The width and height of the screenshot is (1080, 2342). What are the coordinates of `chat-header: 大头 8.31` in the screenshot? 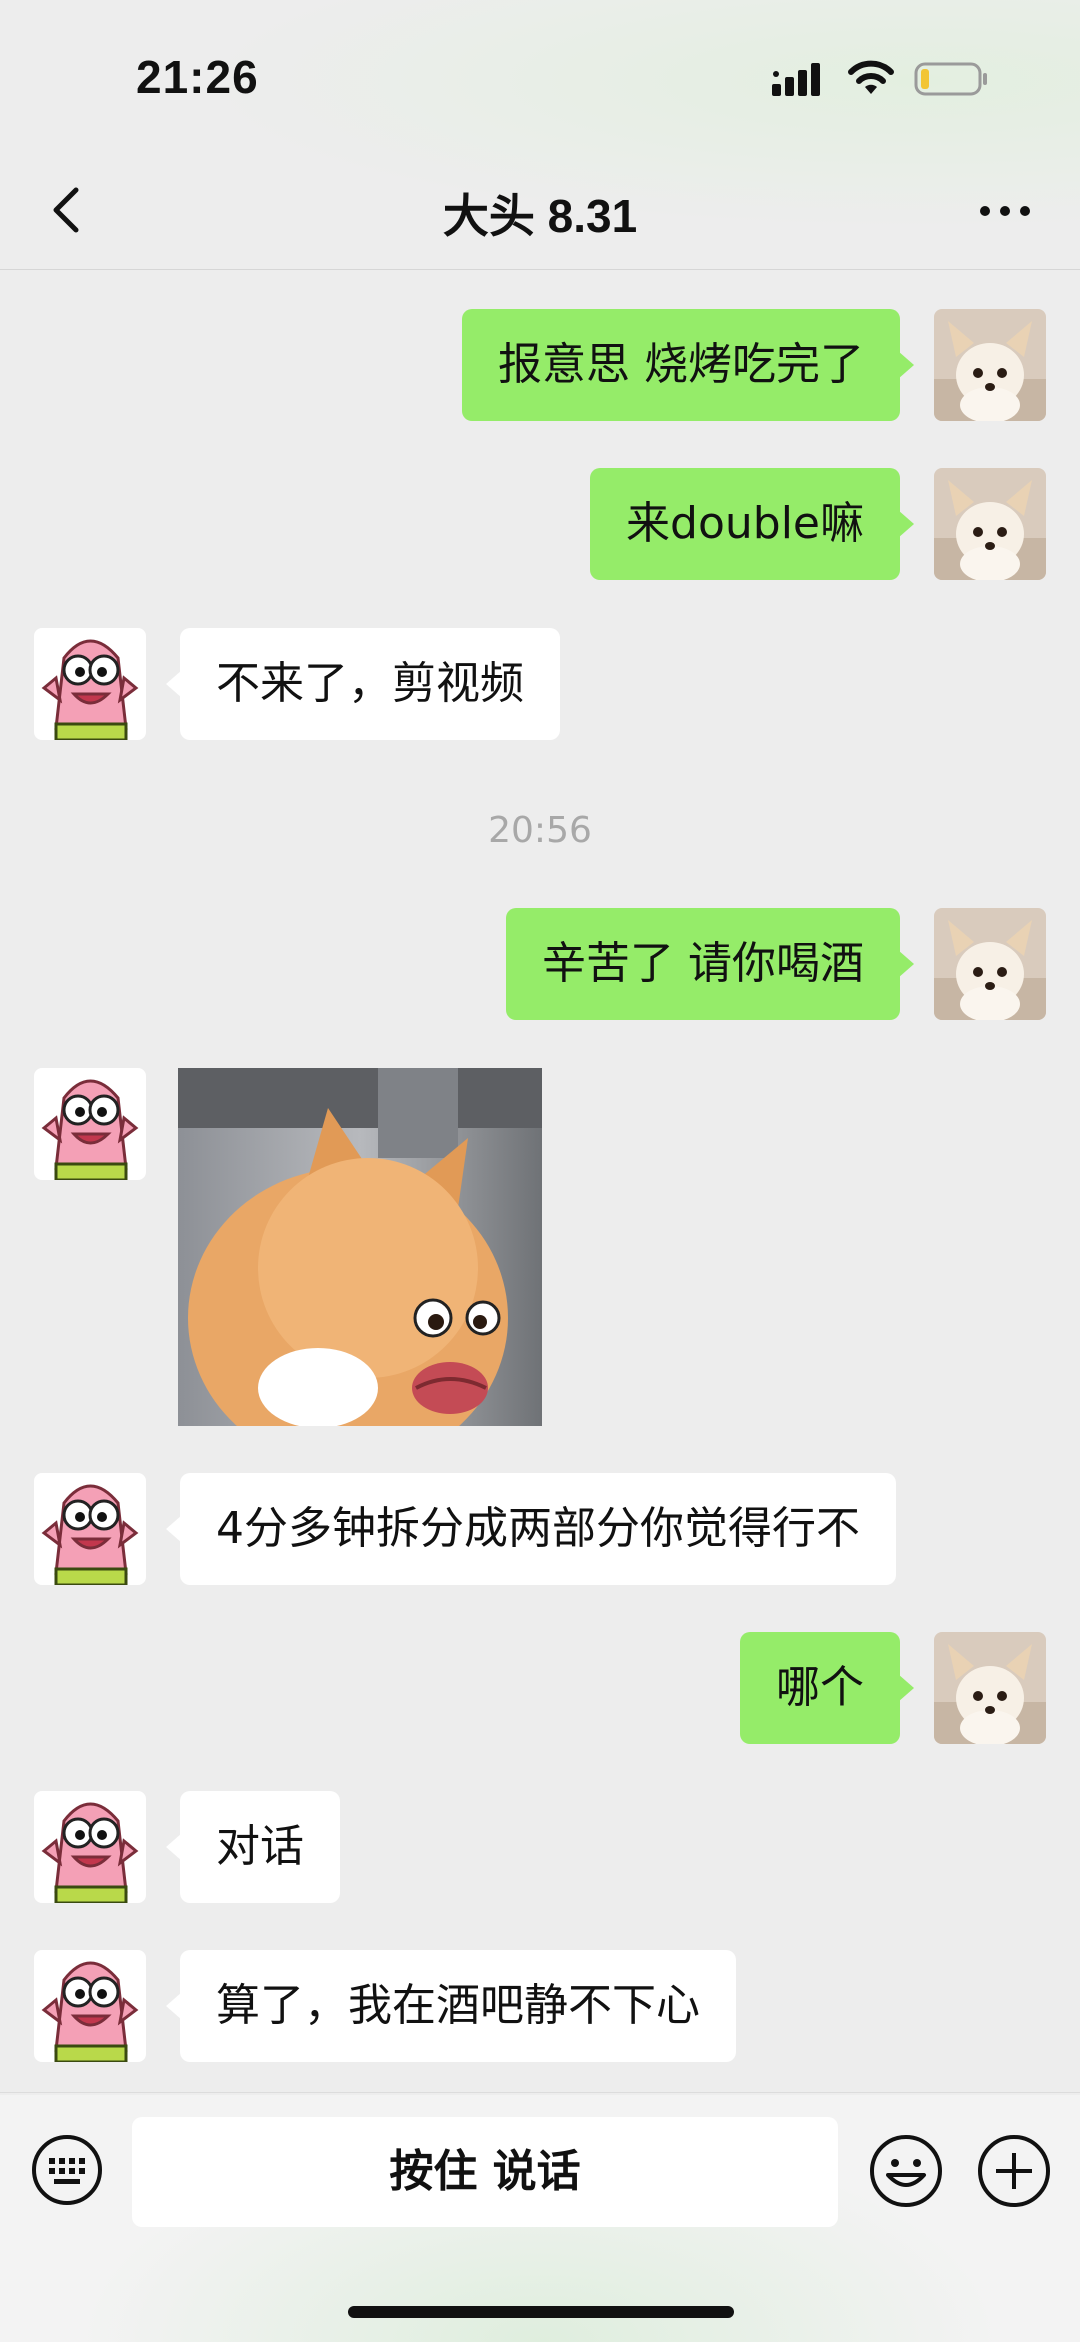 It's located at (540, 210).